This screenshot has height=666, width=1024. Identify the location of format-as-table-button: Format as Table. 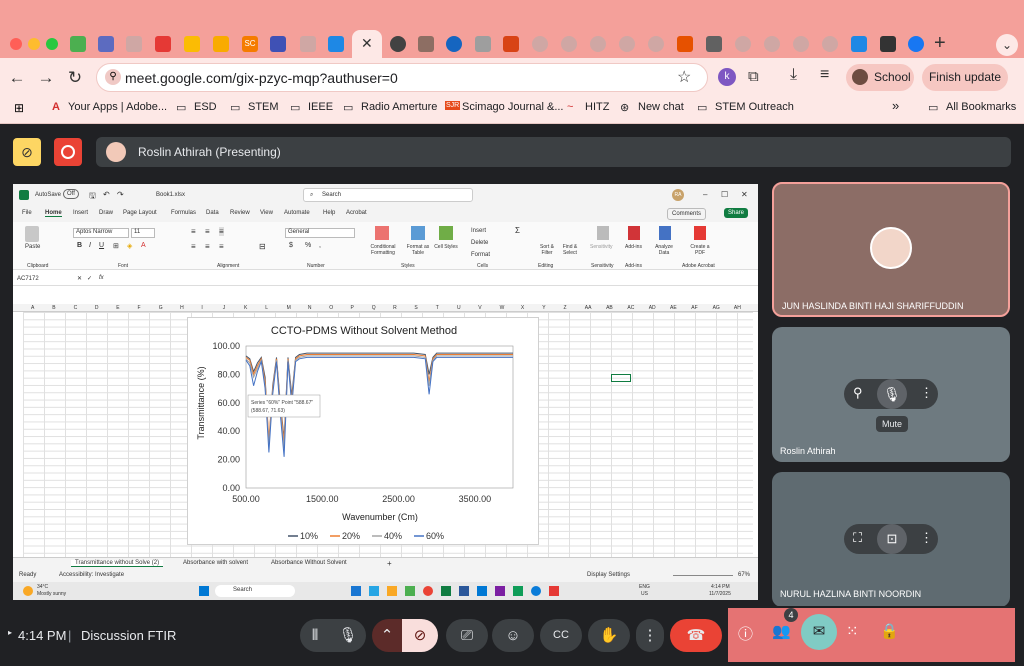
(418, 250).